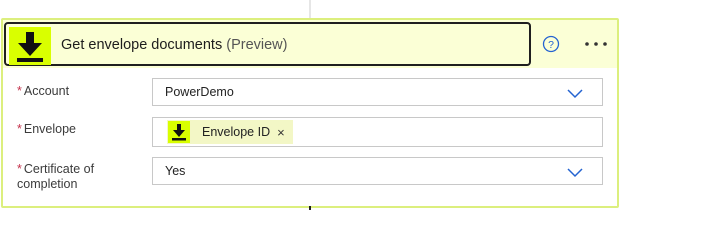  What do you see at coordinates (199, 92) in the screenshot?
I see `account-value: PowerDemo` at bounding box center [199, 92].